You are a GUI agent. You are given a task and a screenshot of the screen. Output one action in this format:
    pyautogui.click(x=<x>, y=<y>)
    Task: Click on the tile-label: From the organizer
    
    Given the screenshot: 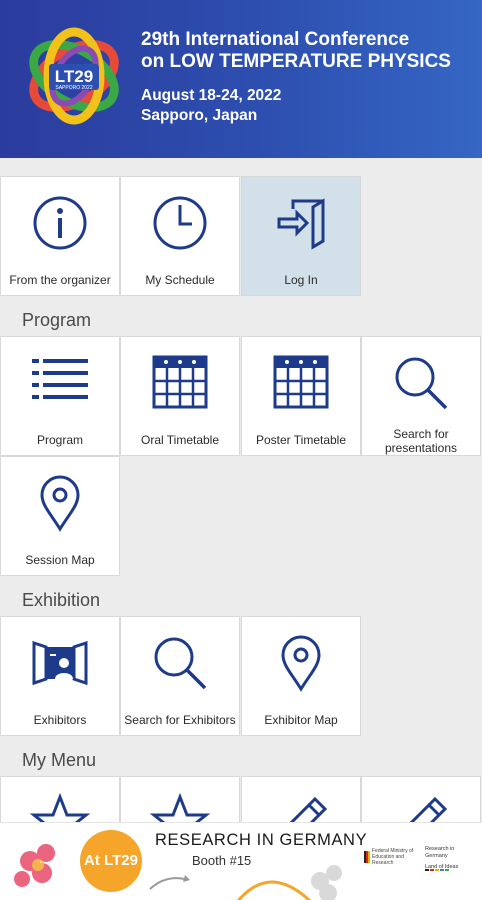 What is the action you would take?
    pyautogui.click(x=60, y=280)
    